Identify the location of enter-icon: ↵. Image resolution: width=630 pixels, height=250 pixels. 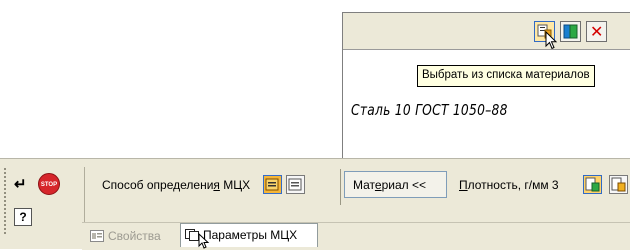
(20, 184).